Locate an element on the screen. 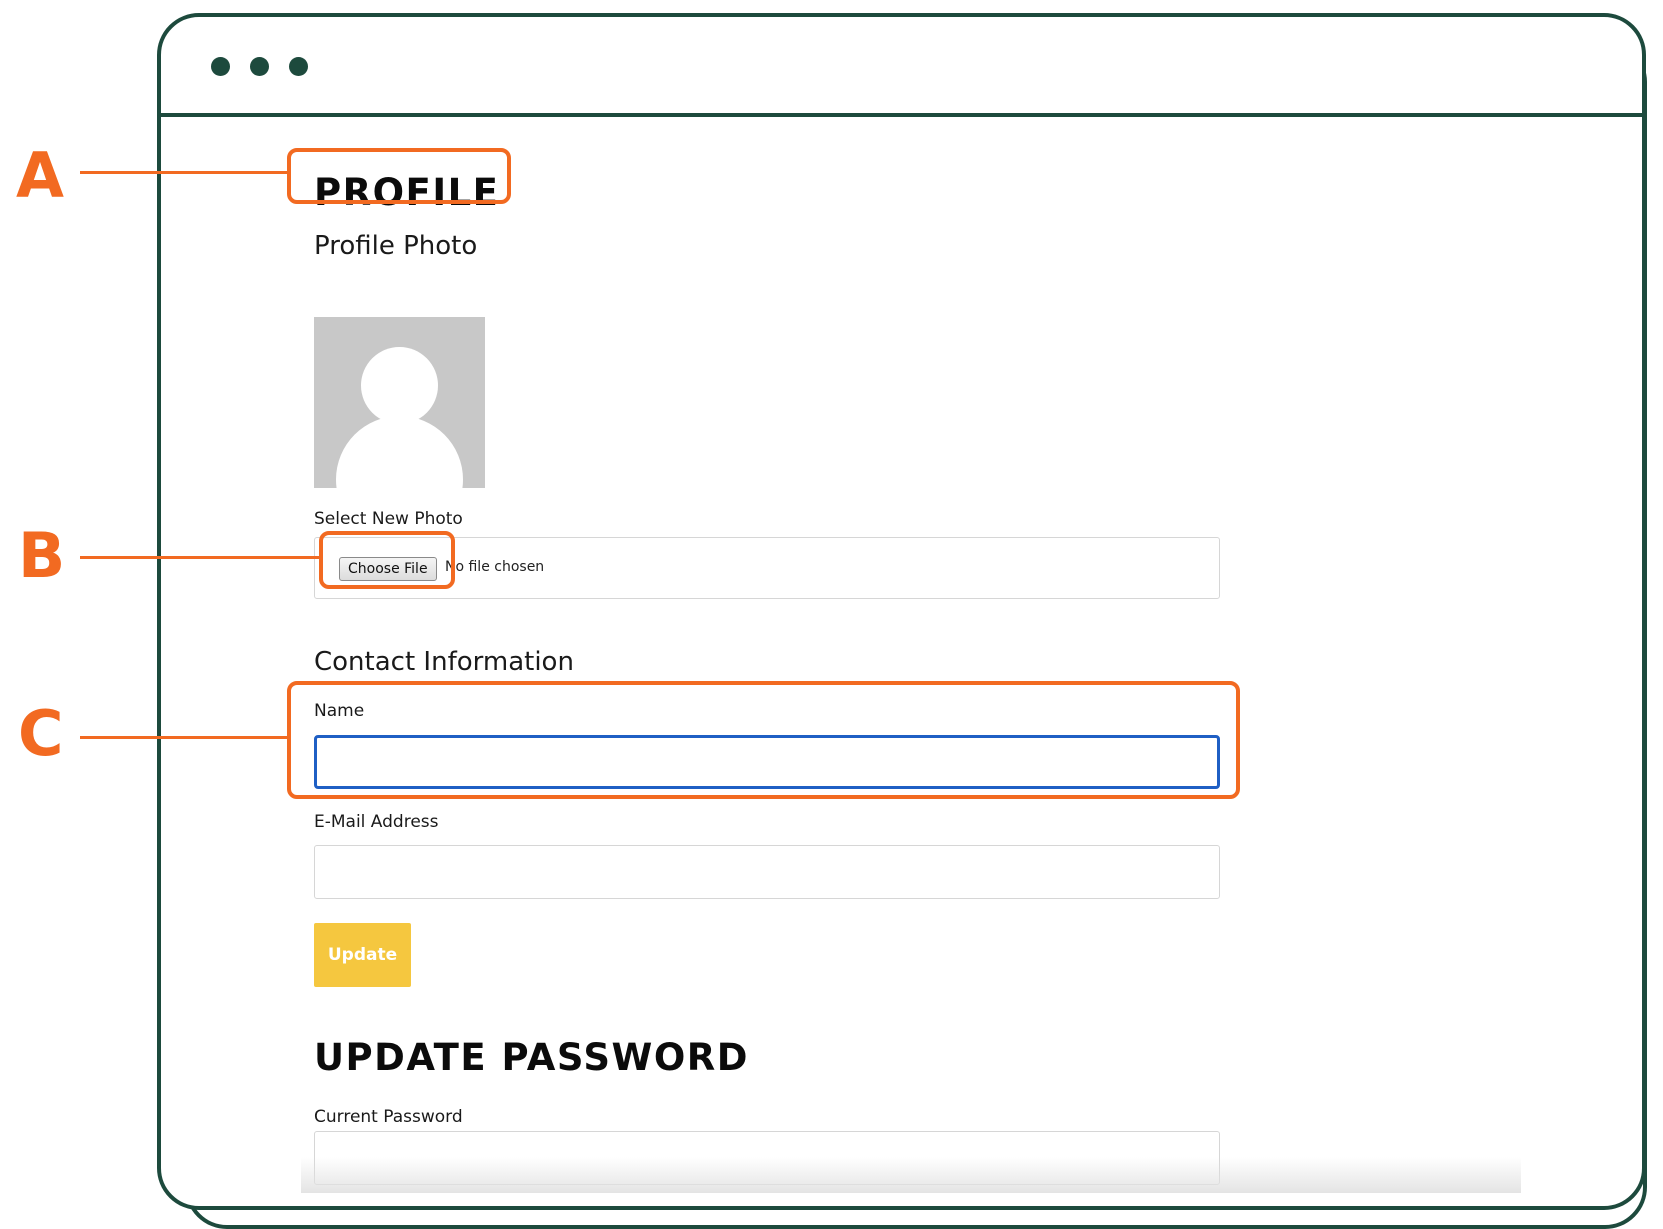 The height and width of the screenshot is (1229, 1663). file-status-text: No file chosen is located at coordinates (495, 567).